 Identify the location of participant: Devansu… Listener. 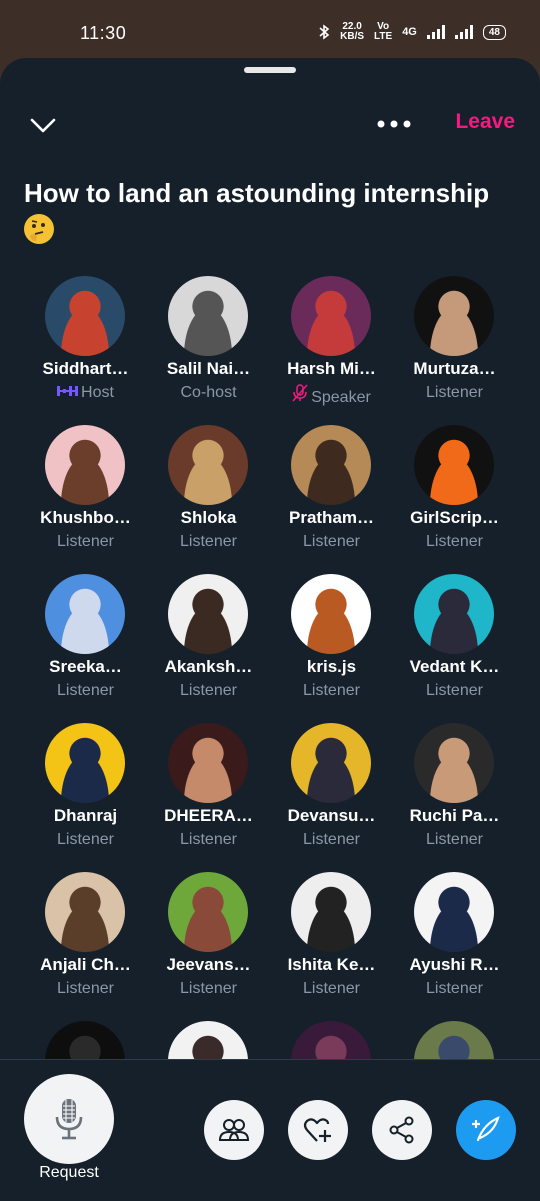
(331, 793).